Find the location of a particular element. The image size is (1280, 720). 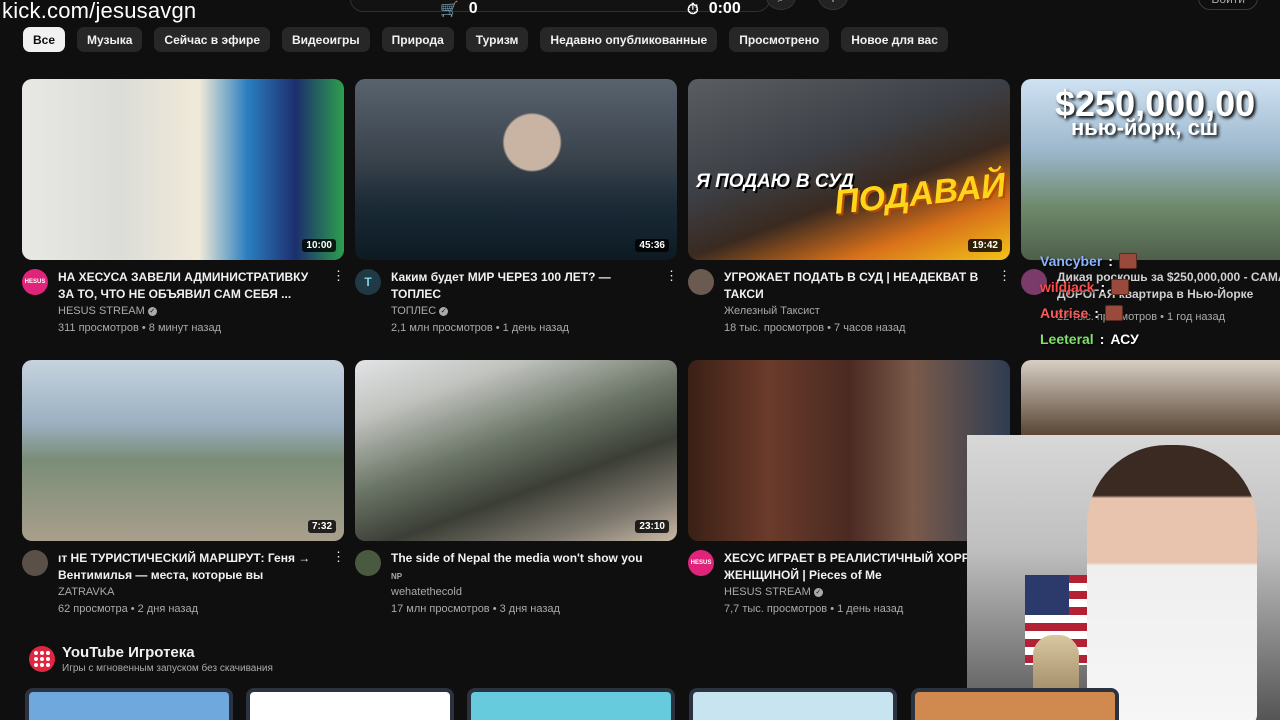

filter-chip: Новое для вас is located at coordinates (894, 39).